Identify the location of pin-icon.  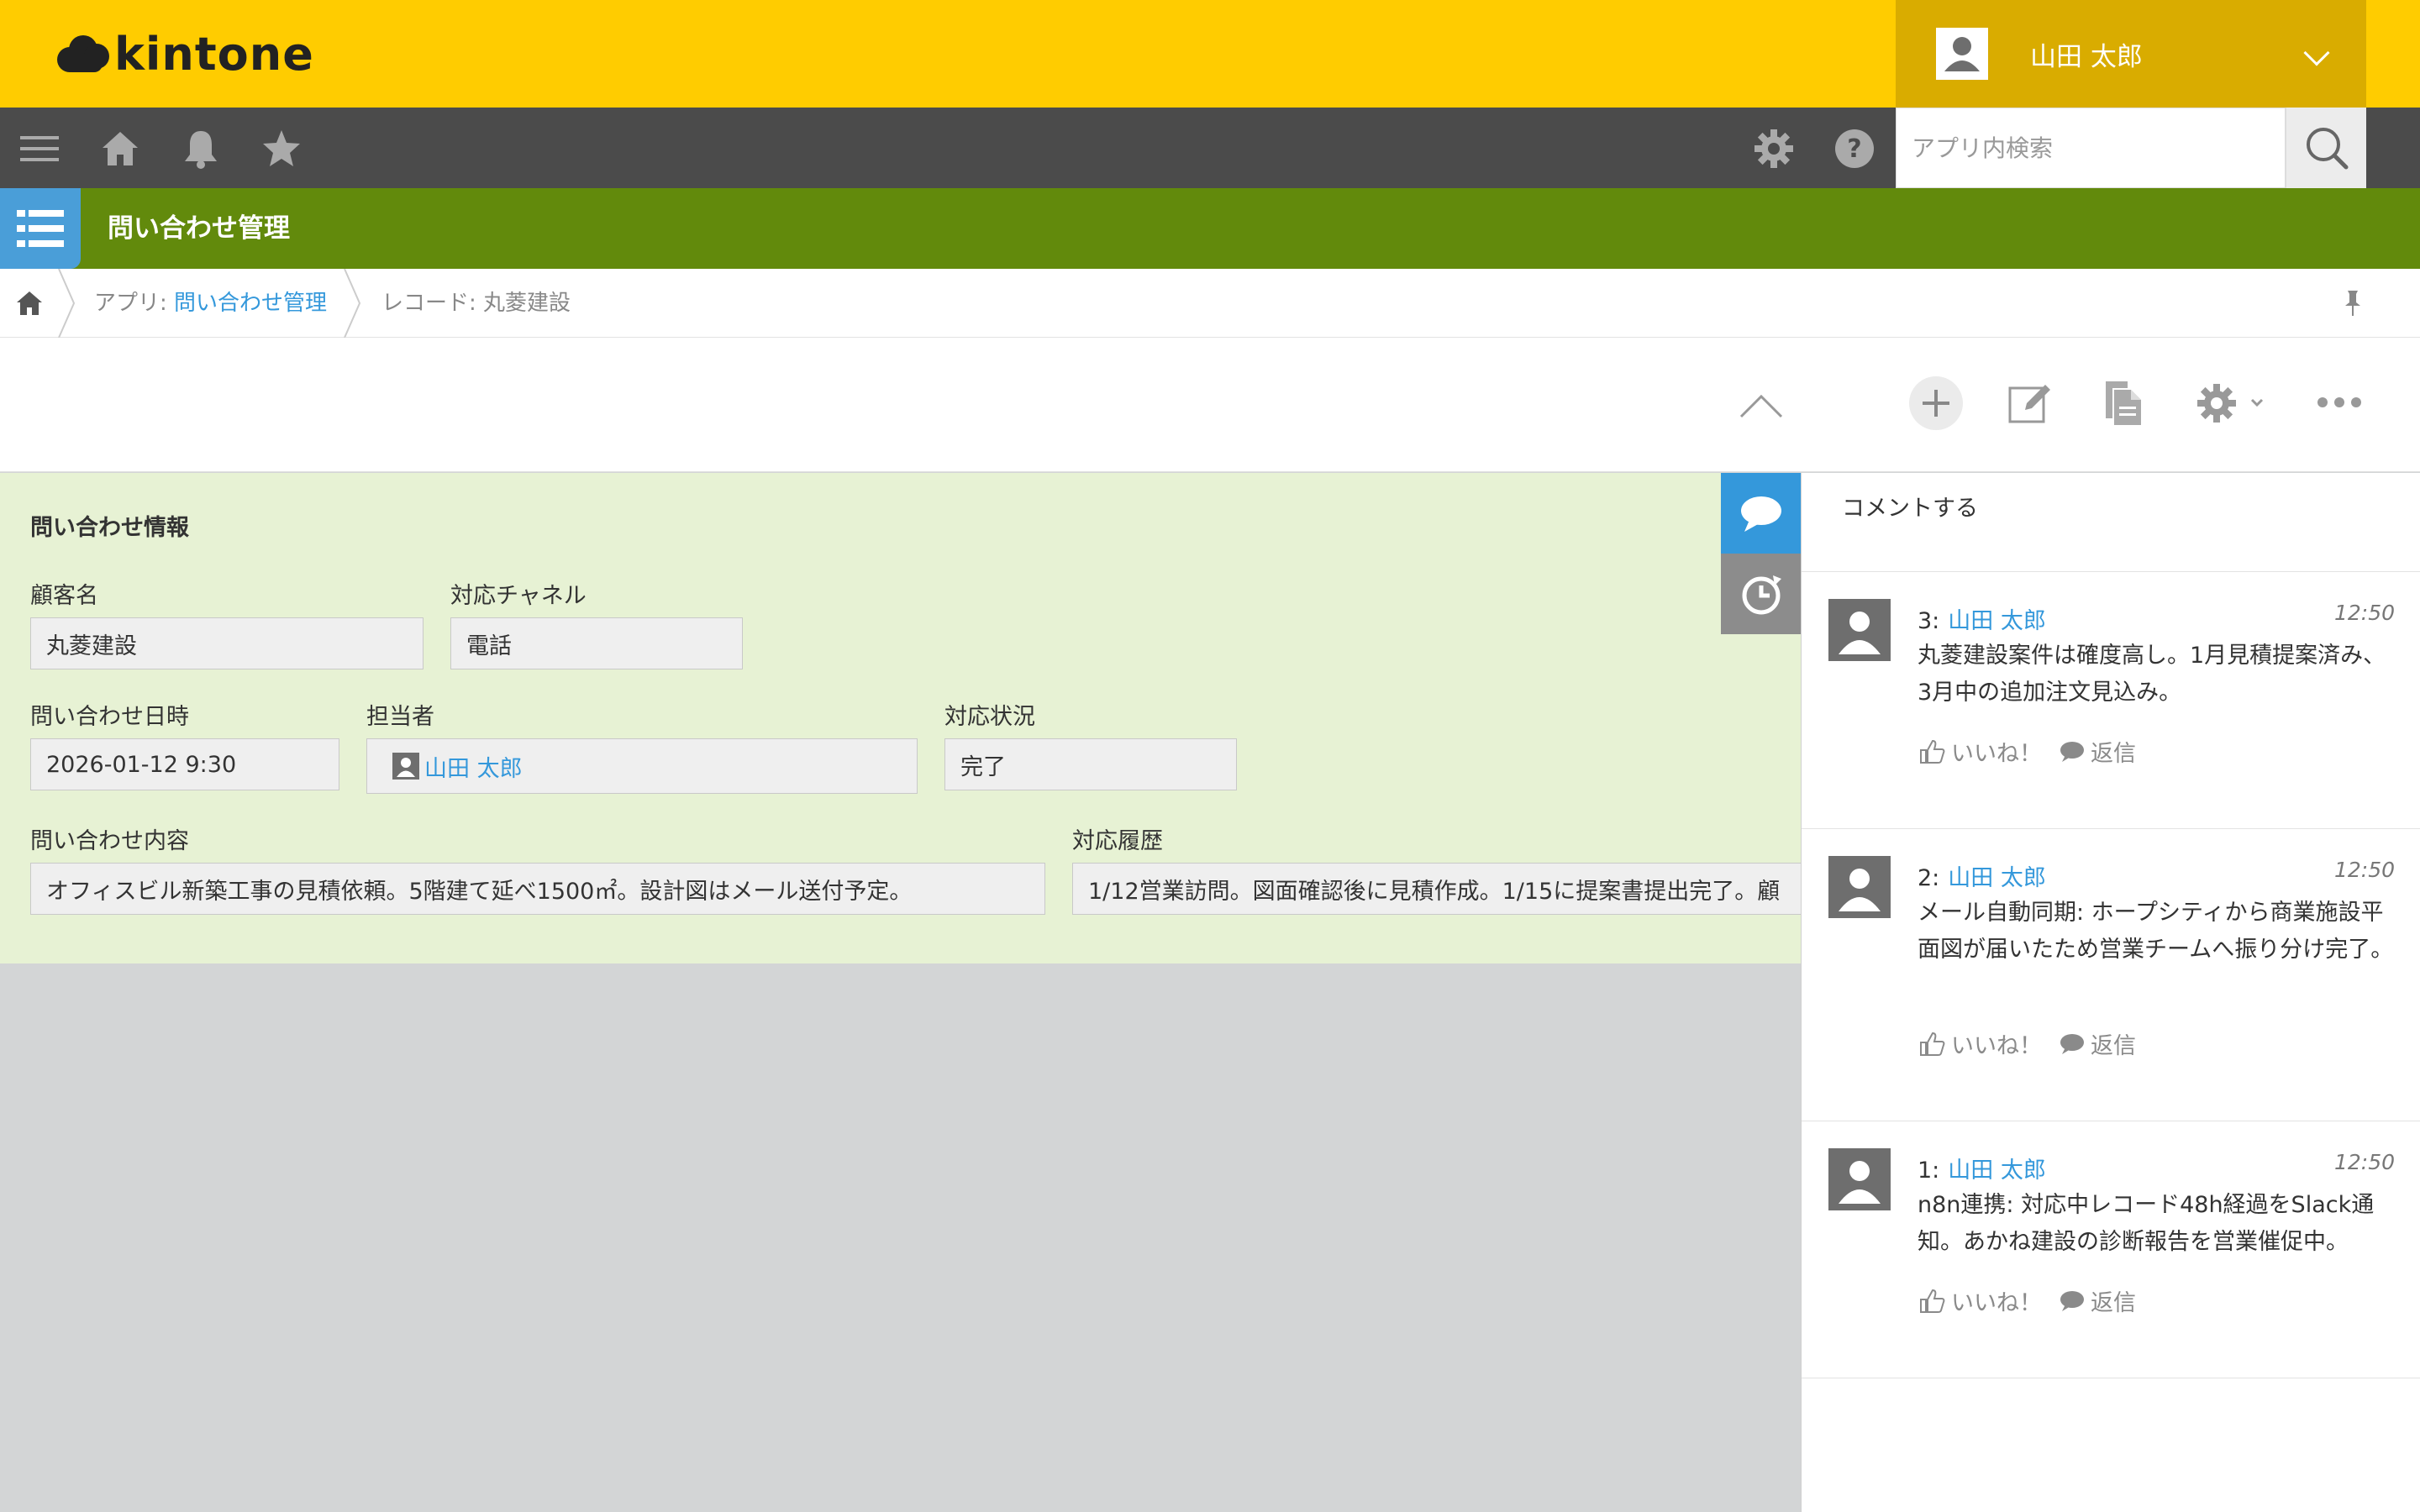
(2353, 302).